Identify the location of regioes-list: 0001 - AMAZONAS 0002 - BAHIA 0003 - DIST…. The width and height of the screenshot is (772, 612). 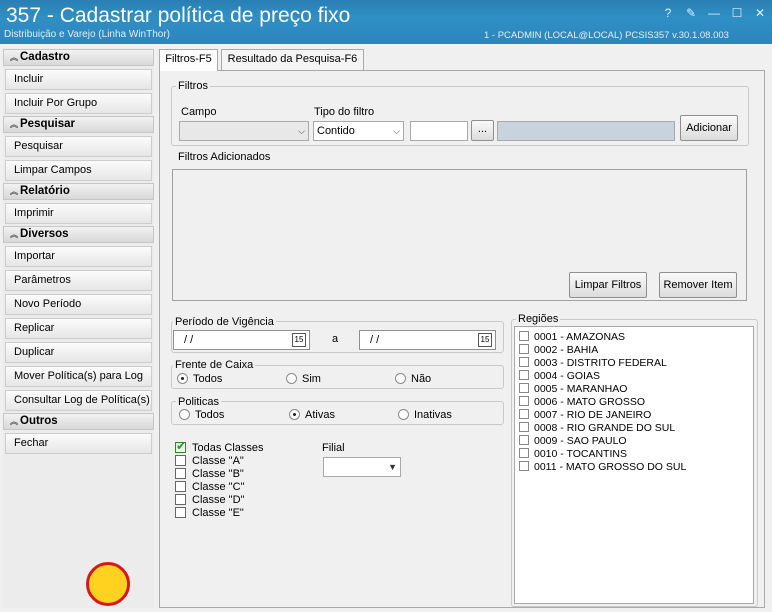
(634, 465).